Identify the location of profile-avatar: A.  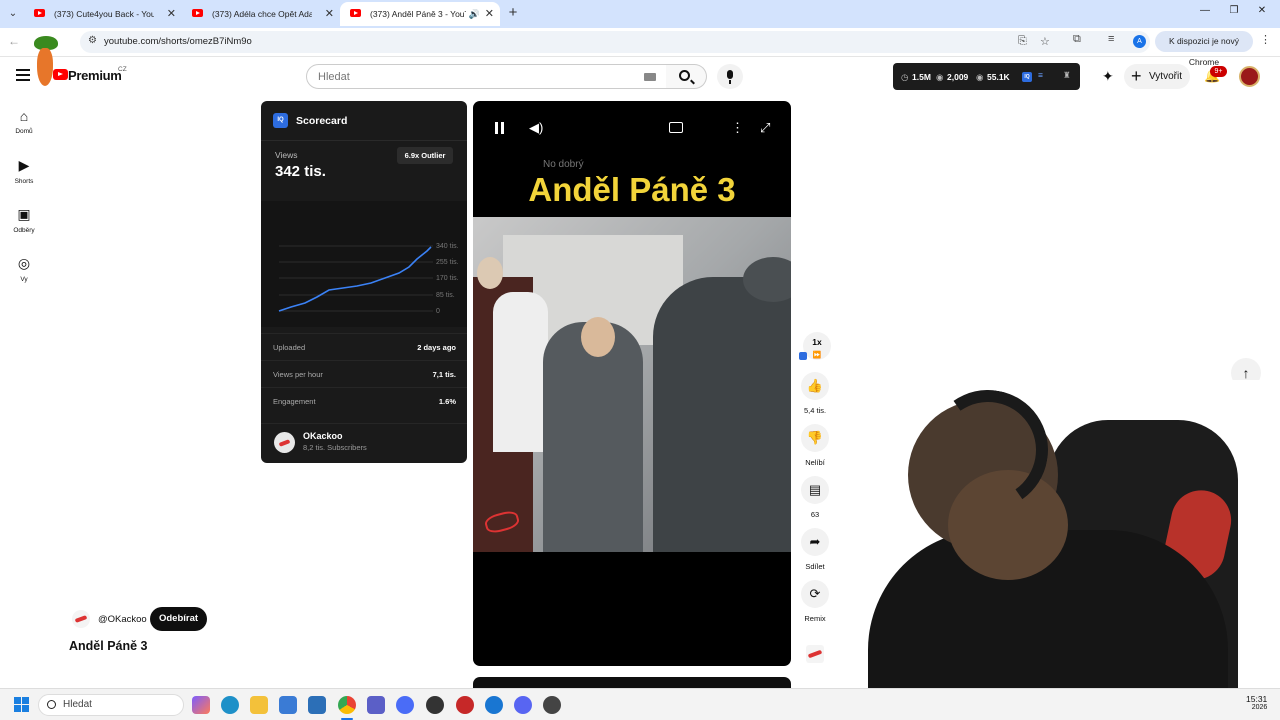
(1139, 41).